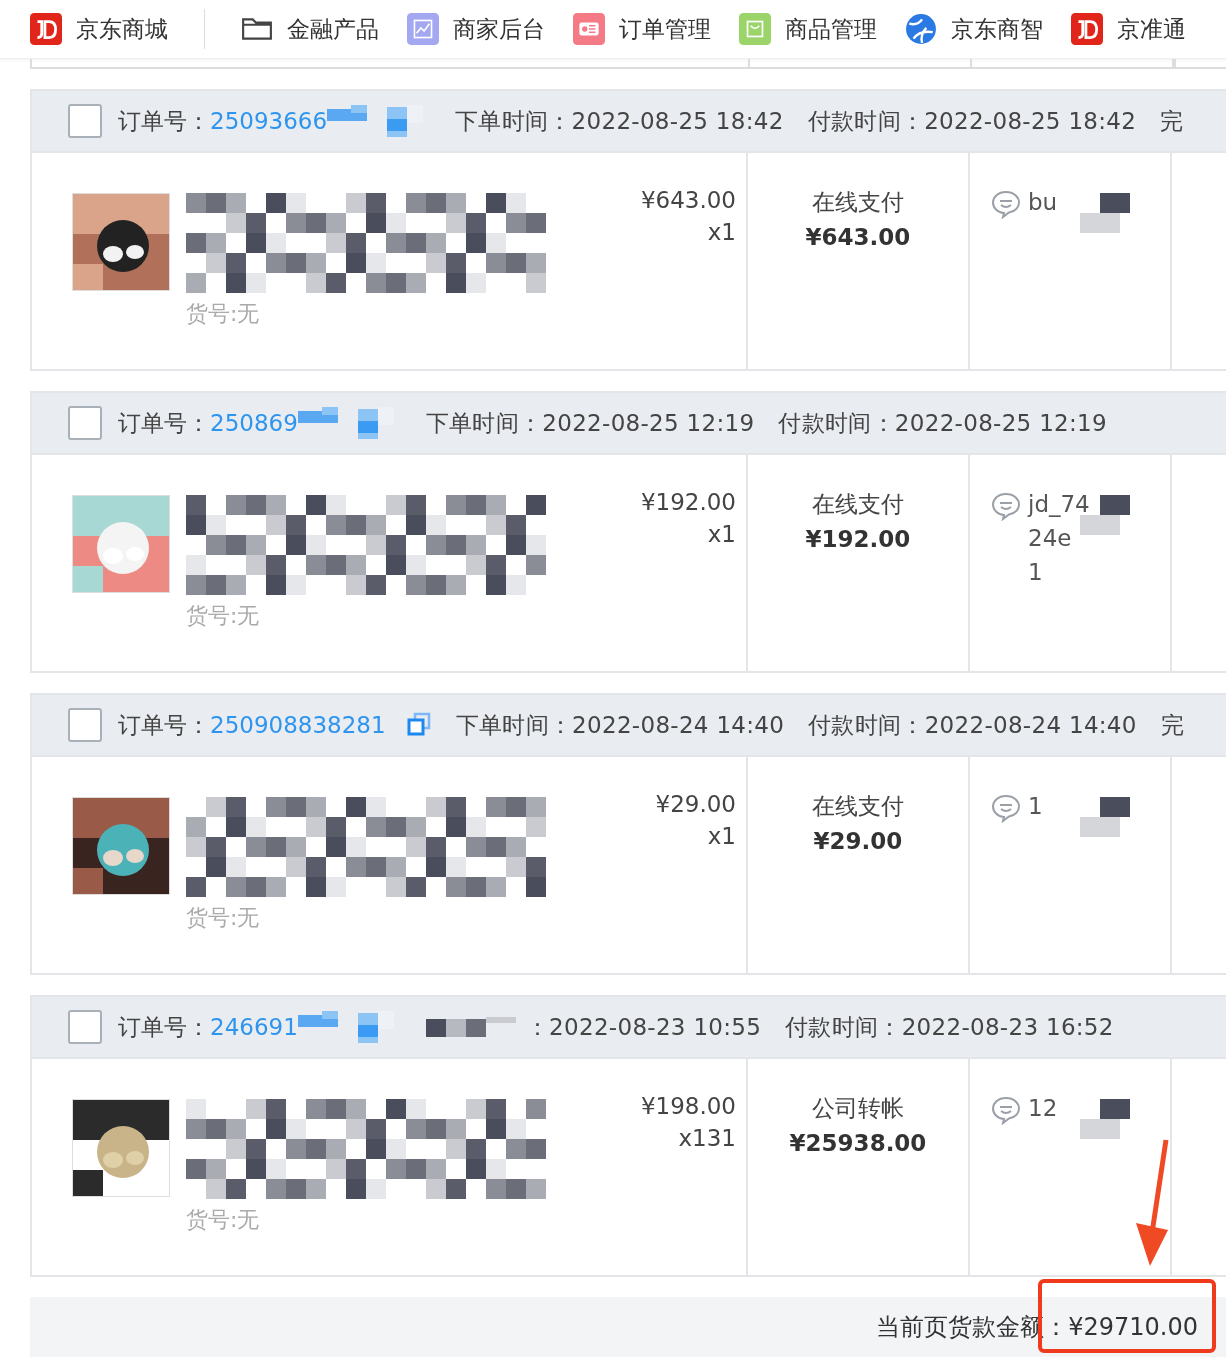 The width and height of the screenshot is (1226, 1360). Describe the element at coordinates (972, 121) in the screenshot. I see `payment-time: 付款时间：2022-08-25 18:42` at that location.